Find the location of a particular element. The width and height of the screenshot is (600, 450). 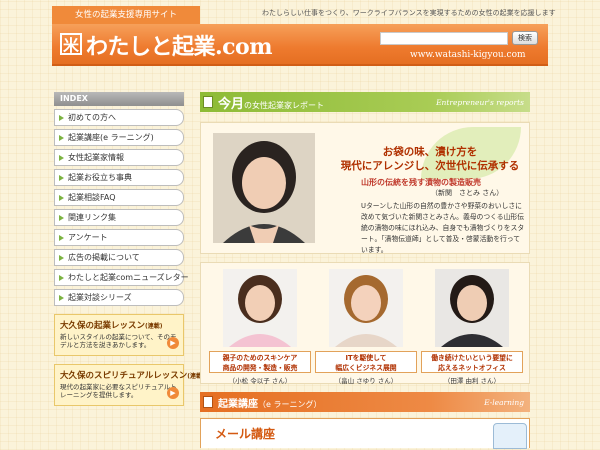

promo-desc: 新しいスタイルの起業について、そのモデルと方法を説きあかします。 is located at coordinates (118, 341).